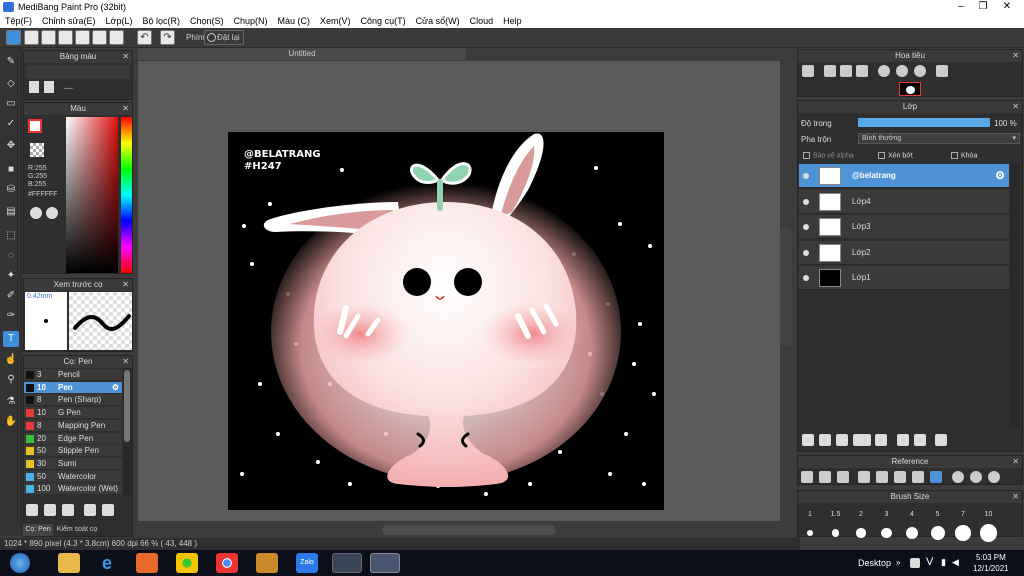  What do you see at coordinates (126, 195) in the screenshot?
I see `hue-slider` at bounding box center [126, 195].